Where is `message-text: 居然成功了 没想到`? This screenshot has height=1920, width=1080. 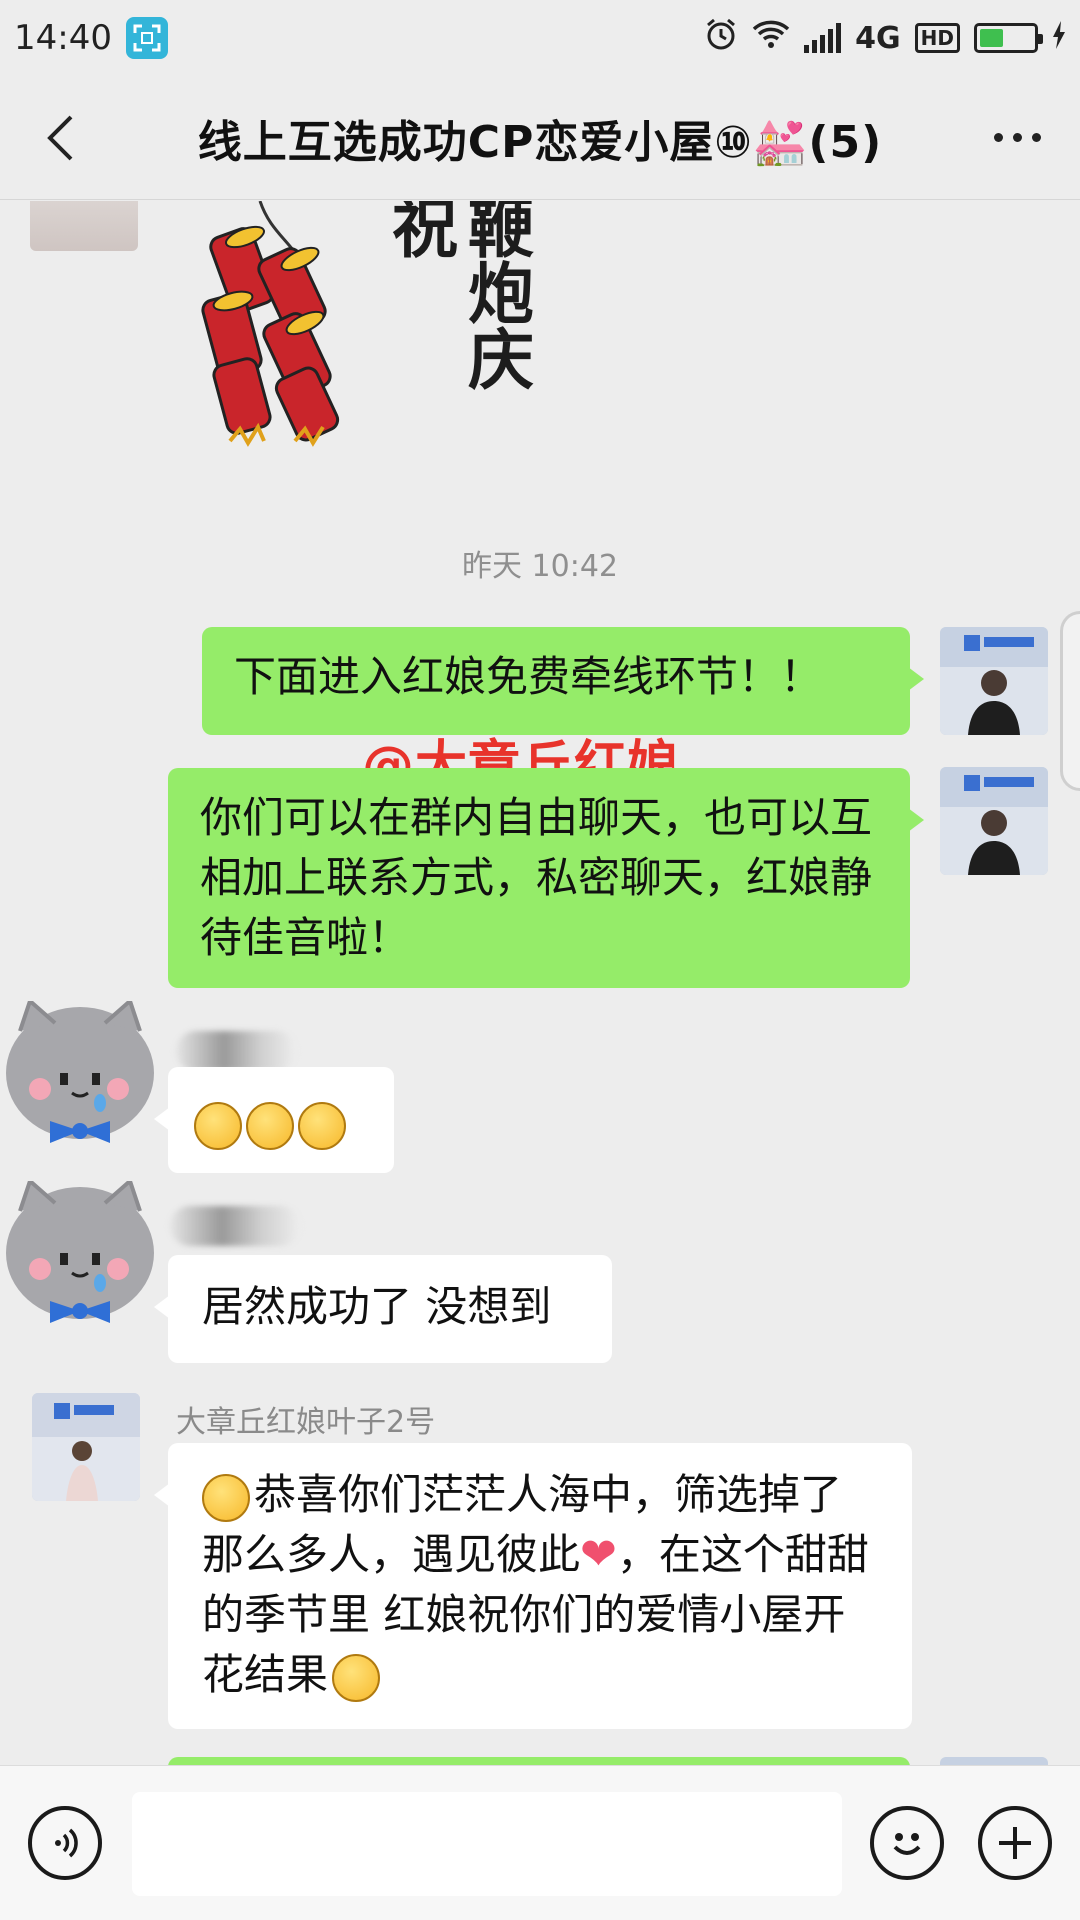
message-text: 居然成功了 没想到 is located at coordinates (377, 1306).